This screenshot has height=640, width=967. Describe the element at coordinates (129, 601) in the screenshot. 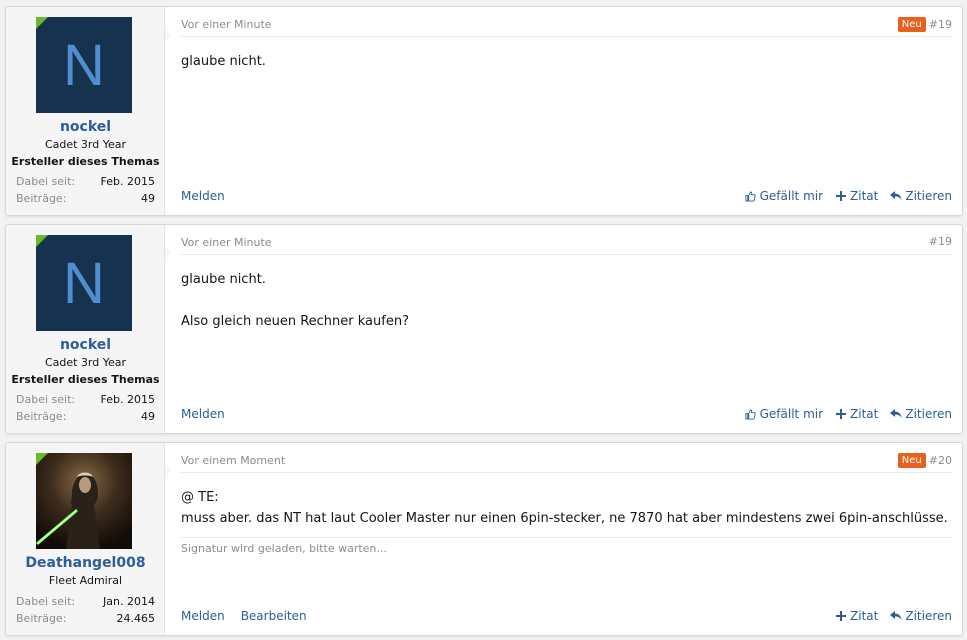

I see `joined-value: Jan. 2014` at that location.